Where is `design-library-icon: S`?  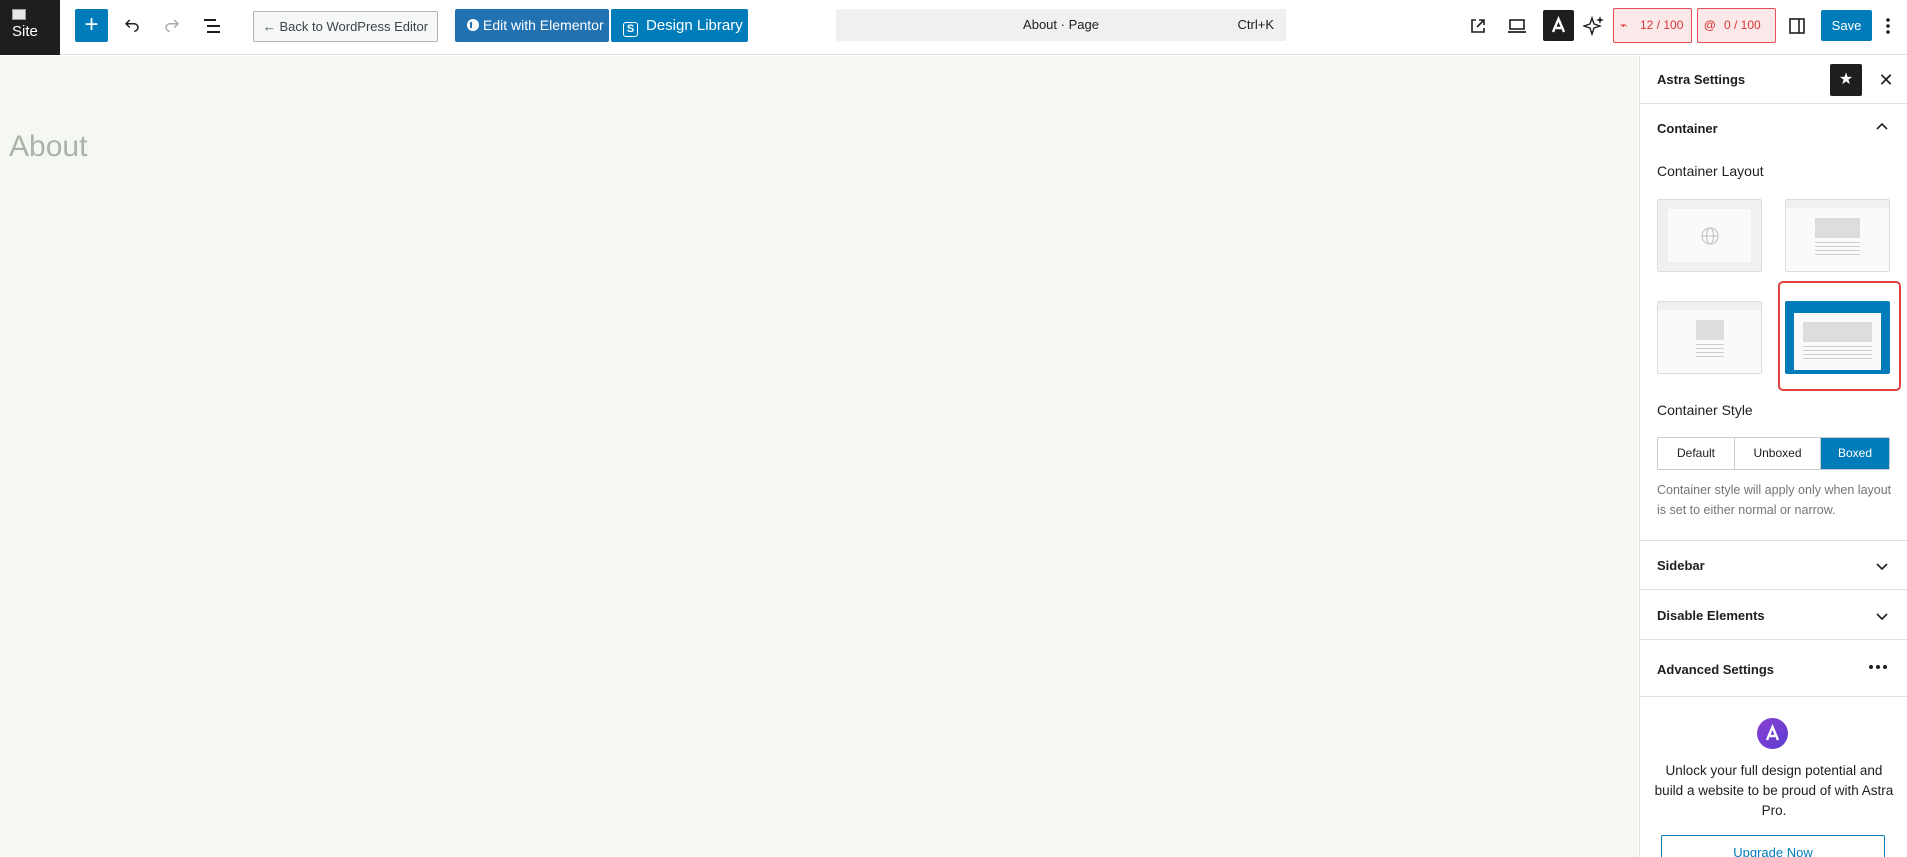 design-library-icon: S is located at coordinates (630, 29).